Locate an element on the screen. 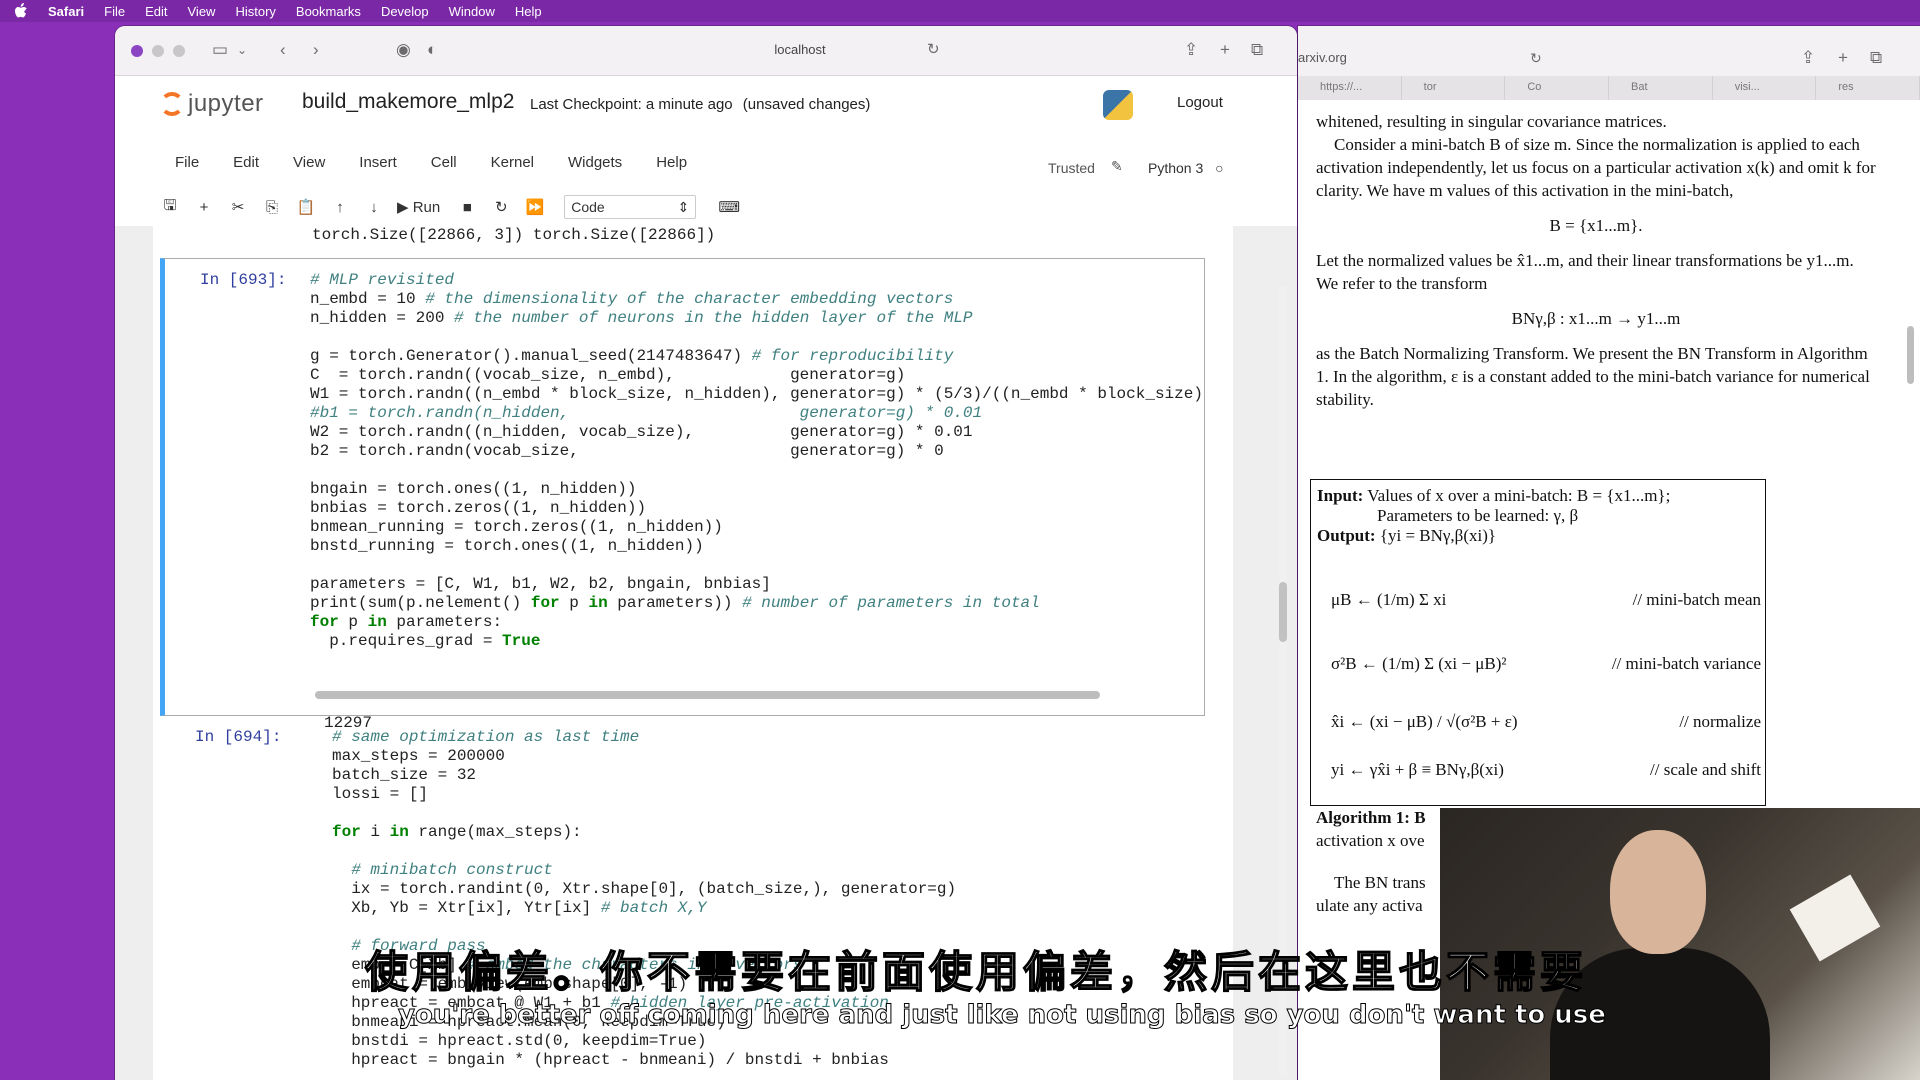 The image size is (1920, 1080). kernel-indicator: Python 3 ○ is located at coordinates (1186, 168).